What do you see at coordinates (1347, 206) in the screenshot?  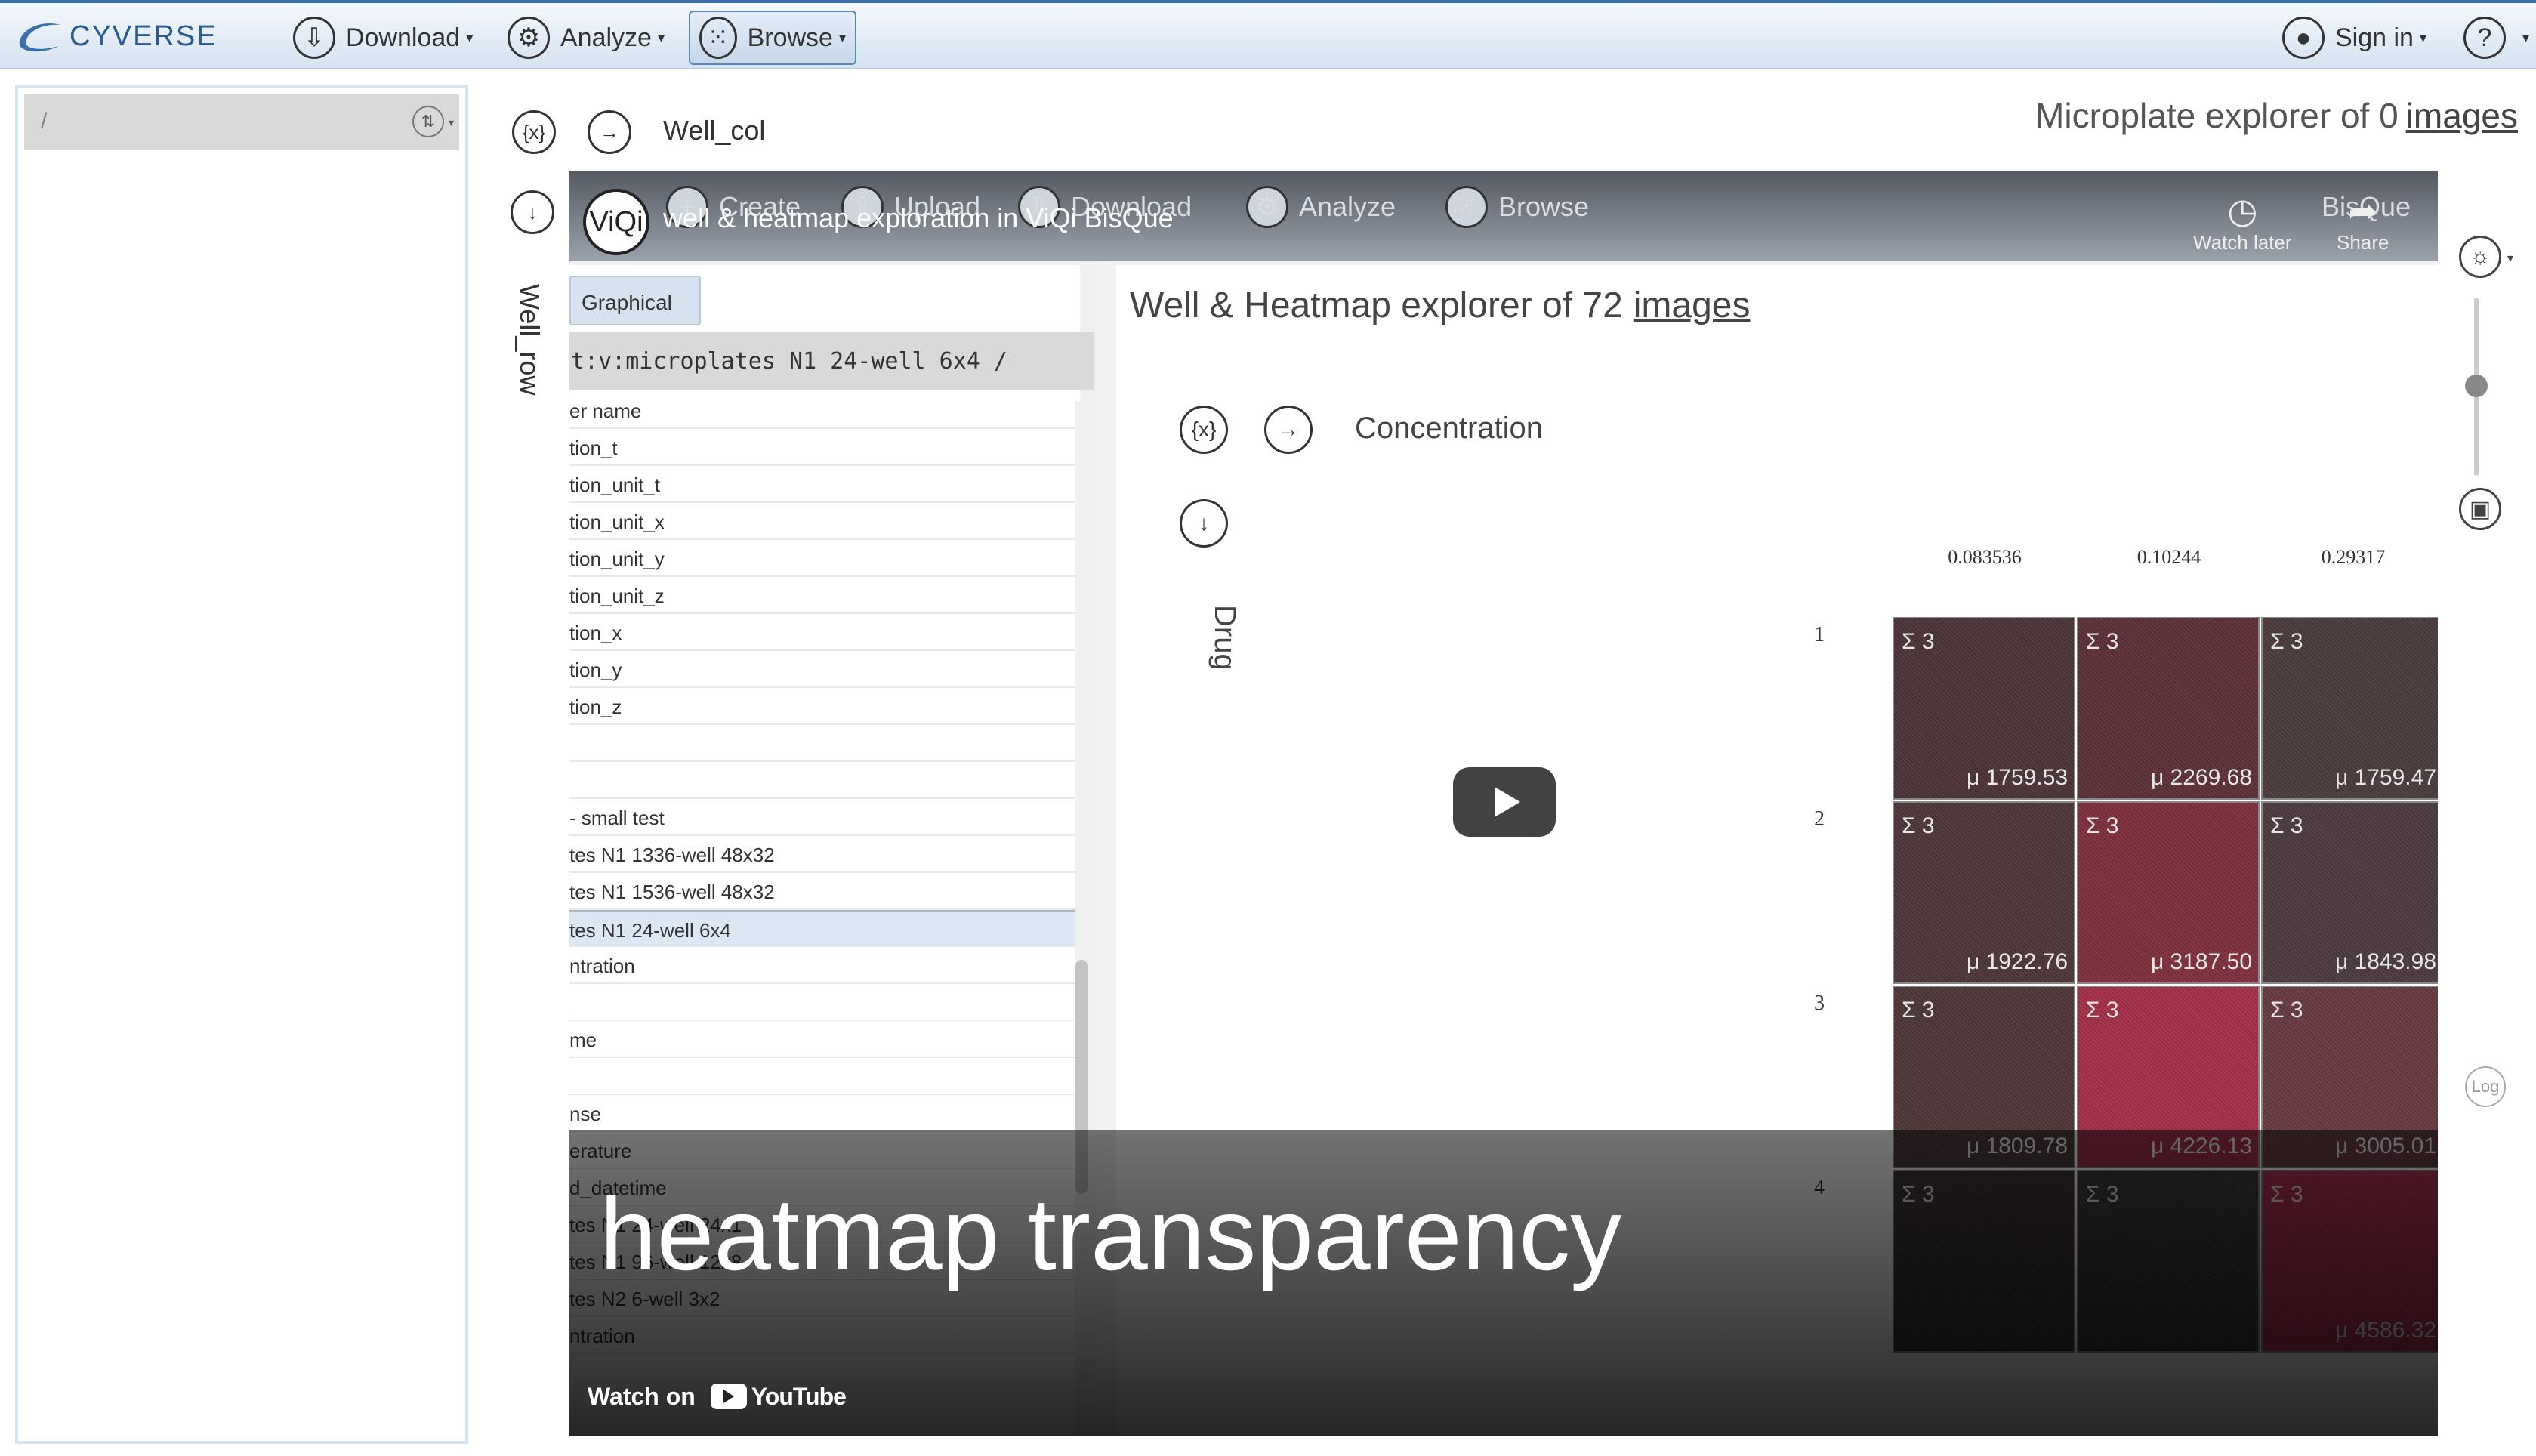 I see `inner-analyze-label: Analyze` at bounding box center [1347, 206].